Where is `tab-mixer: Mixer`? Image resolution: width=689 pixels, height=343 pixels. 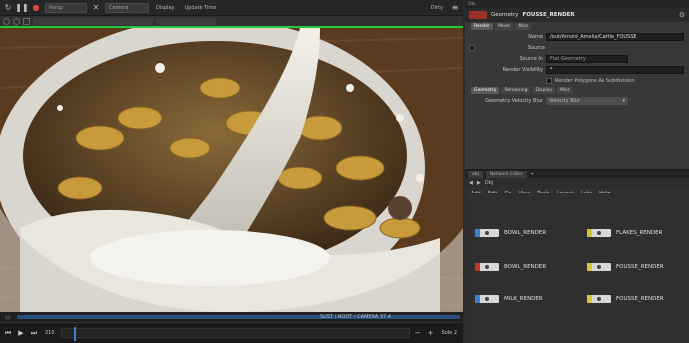
tab-mixer: Mixer is located at coordinates (504, 26).